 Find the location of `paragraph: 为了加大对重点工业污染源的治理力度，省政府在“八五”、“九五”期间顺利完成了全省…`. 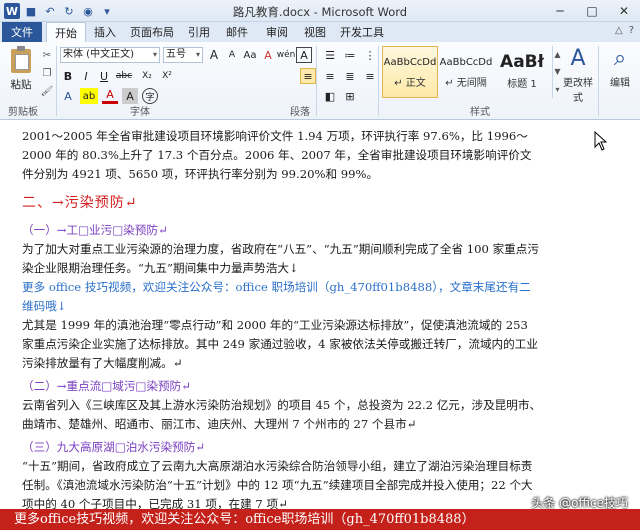

paragraph: 为了加大对重点工业污染源的治理力度，省政府在“八五”、“九五”期间顺利完成了全省… is located at coordinates (280, 258).